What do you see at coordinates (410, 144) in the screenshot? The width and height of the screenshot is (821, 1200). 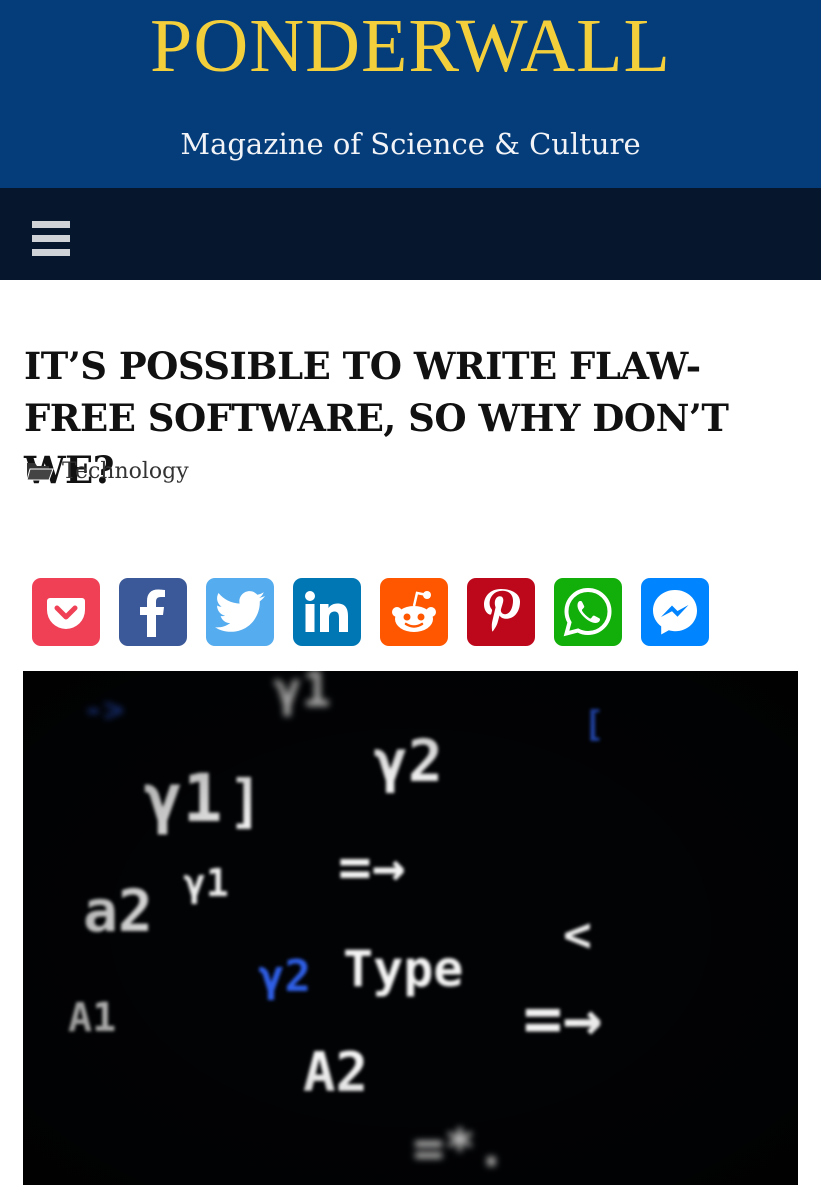 I see `site-tagline: Magazine of Science & Culture` at bounding box center [410, 144].